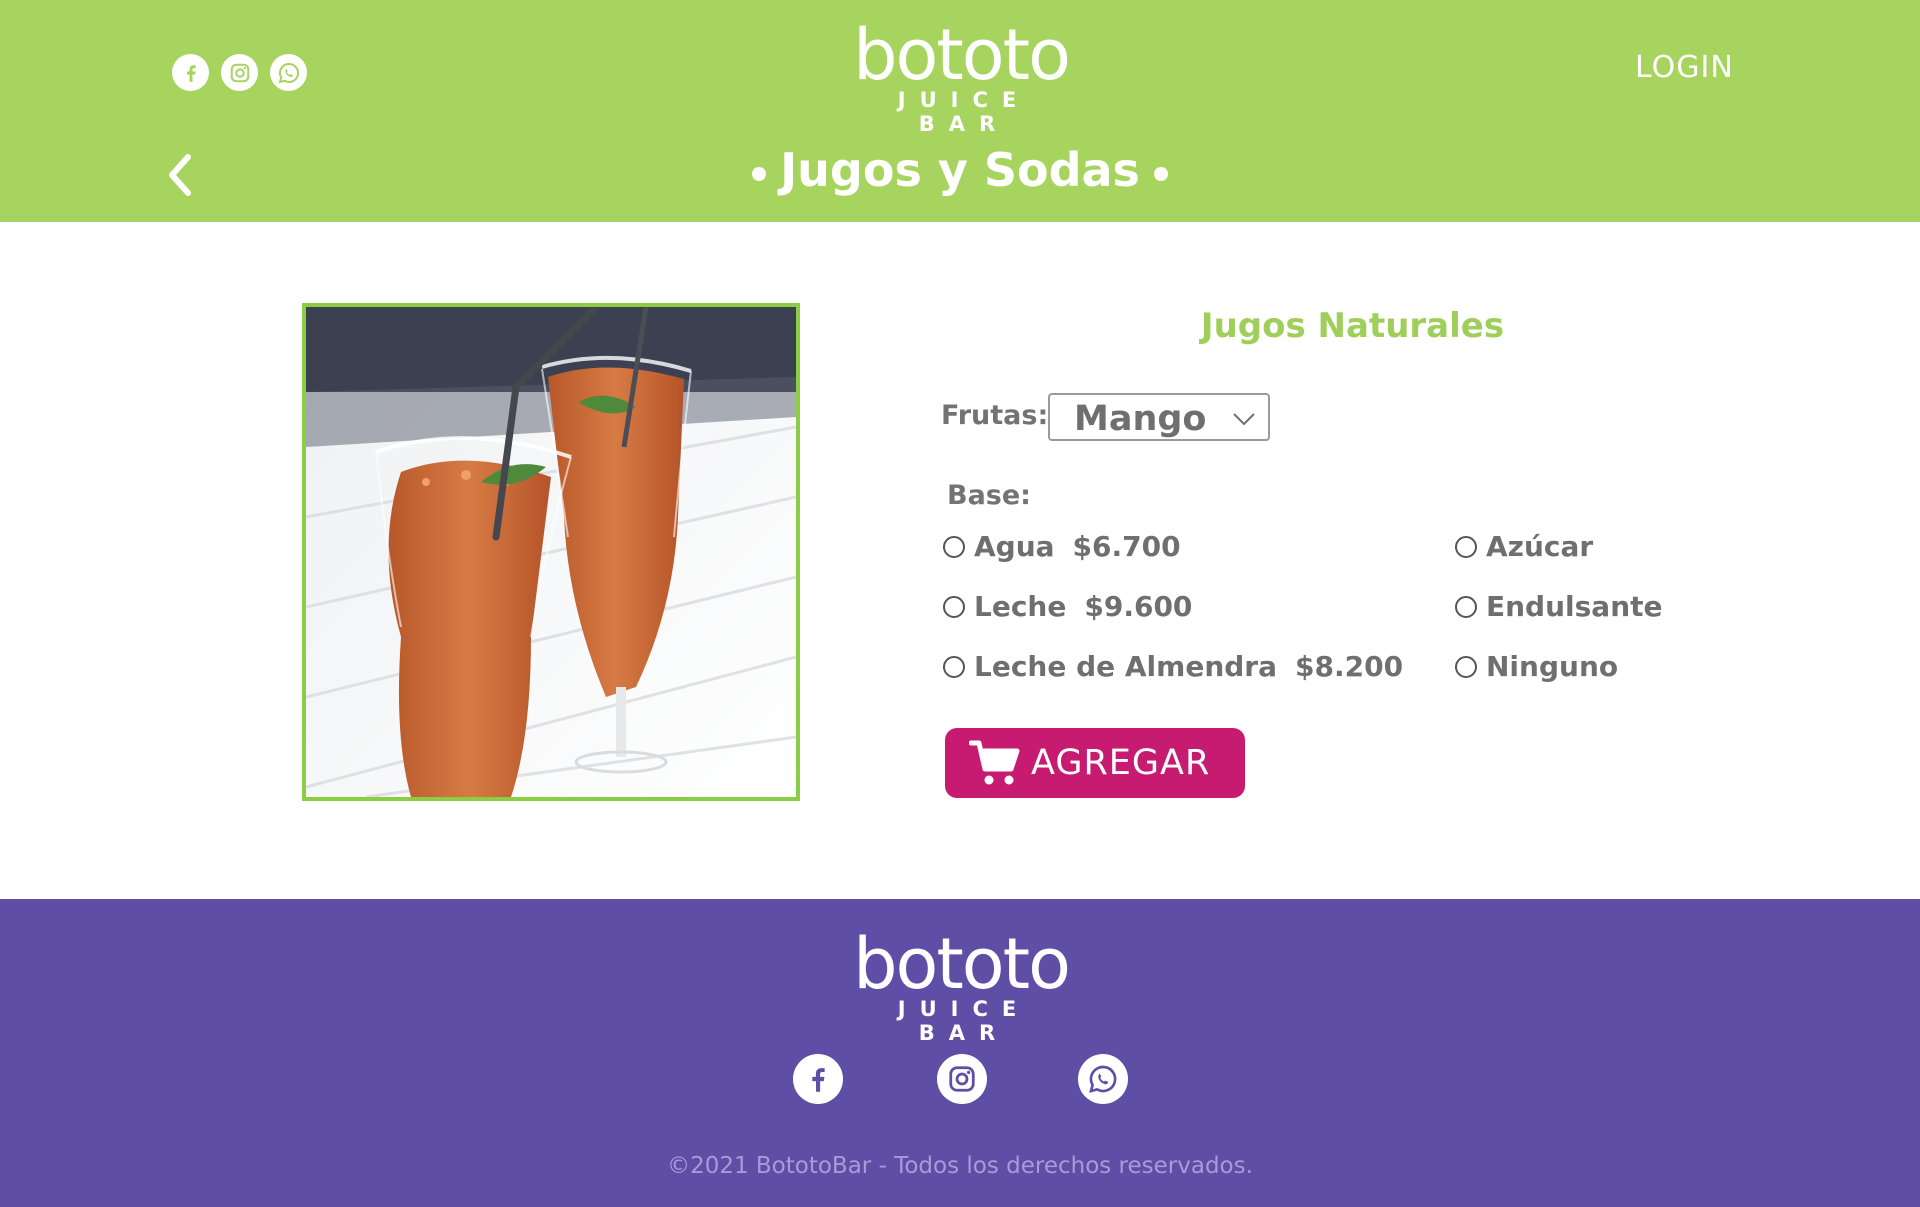 The width and height of the screenshot is (1920, 1207). What do you see at coordinates (1062, 546) in the screenshot?
I see `base-option-agua: Agua $6.700` at bounding box center [1062, 546].